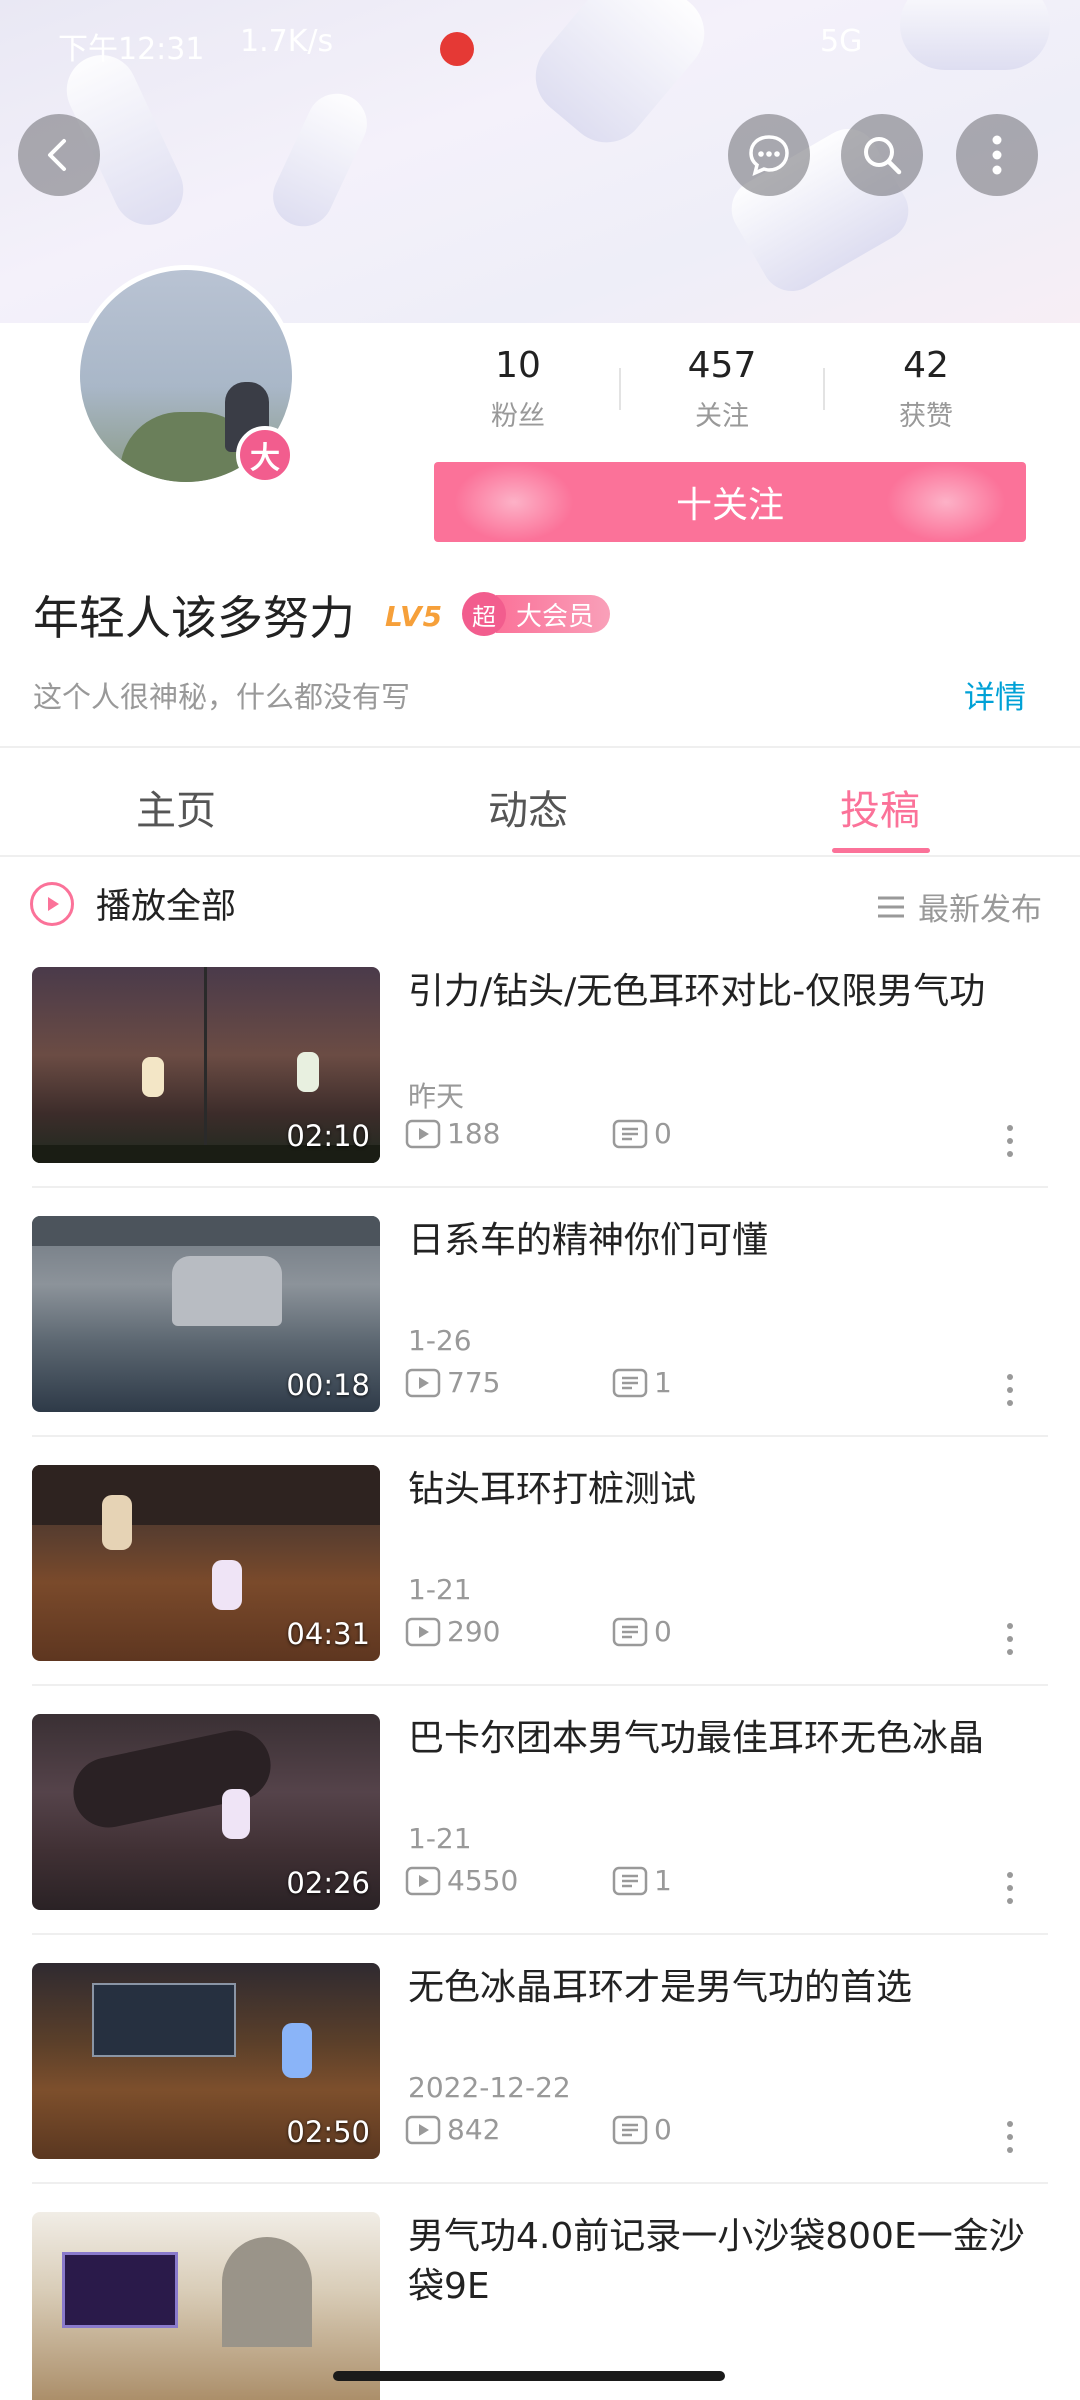 This screenshot has width=1080, height=2400. I want to click on video-thumbnail: 02:50, so click(206, 2061).